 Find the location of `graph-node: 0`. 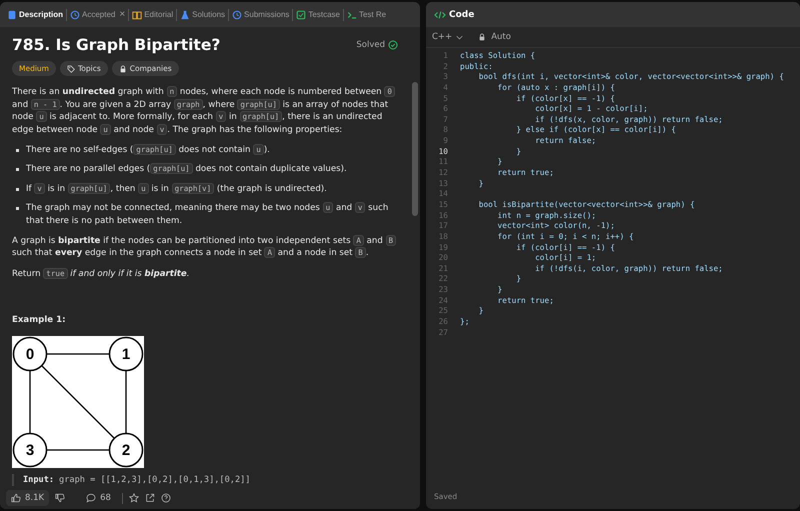

graph-node: 0 is located at coordinates (30, 353).